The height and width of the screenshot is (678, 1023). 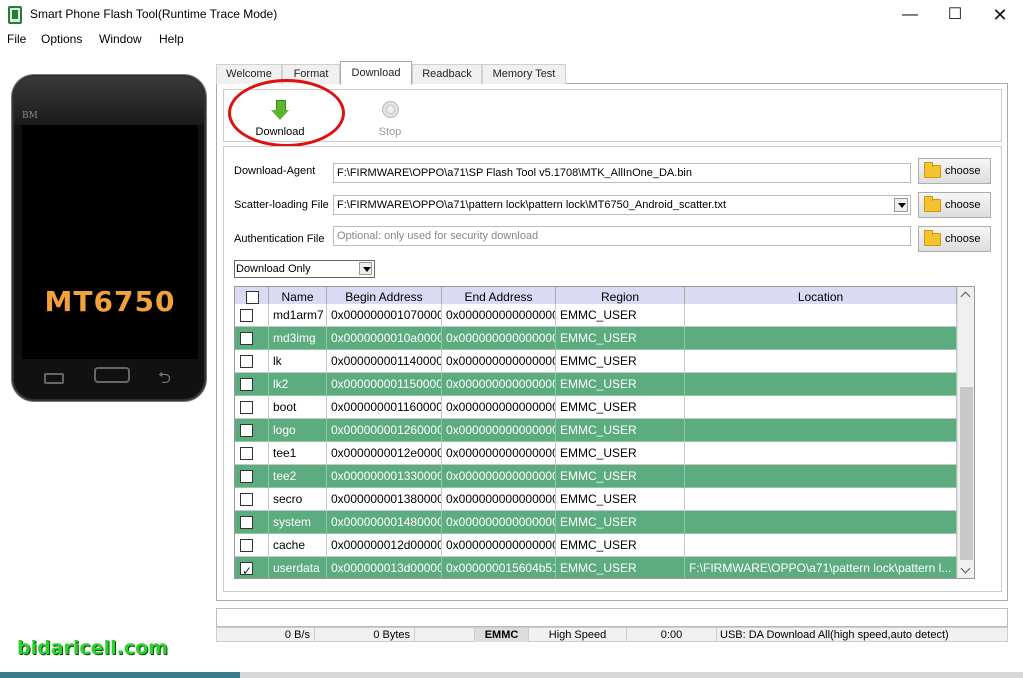 I want to click on download-mode-select: Download Only, so click(x=304, y=269).